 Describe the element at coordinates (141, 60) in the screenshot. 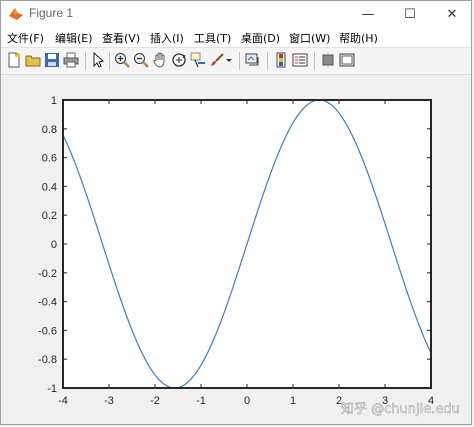

I see `zoom-out-icon` at that location.